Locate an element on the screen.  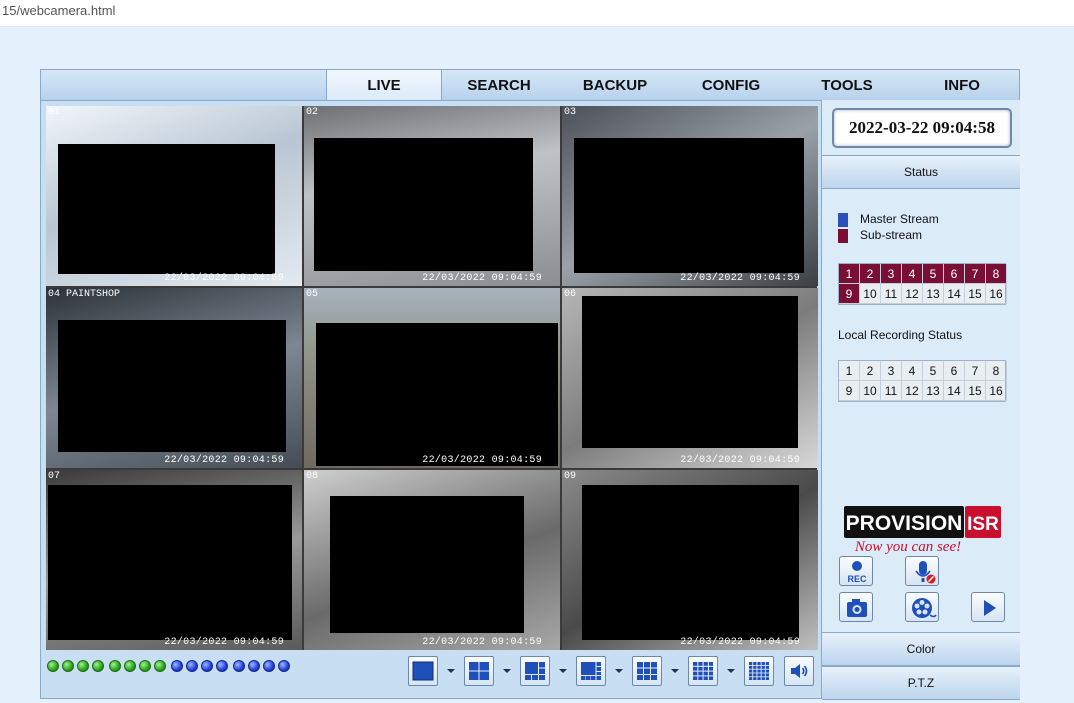
channel-cell: 3 is located at coordinates (891, 371).